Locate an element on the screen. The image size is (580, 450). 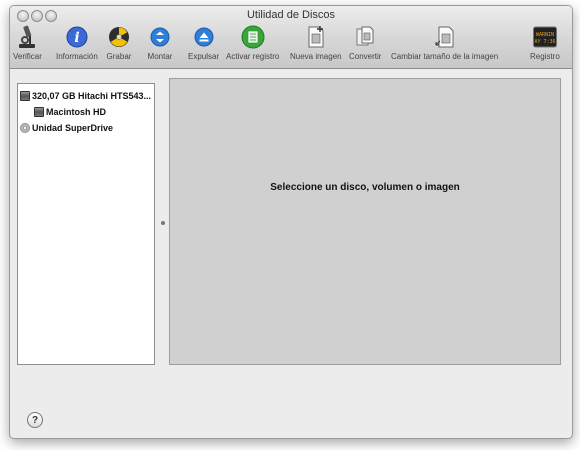
resize-image-button: Cambiar tamaño de la imagen is located at coordinates (444, 45).